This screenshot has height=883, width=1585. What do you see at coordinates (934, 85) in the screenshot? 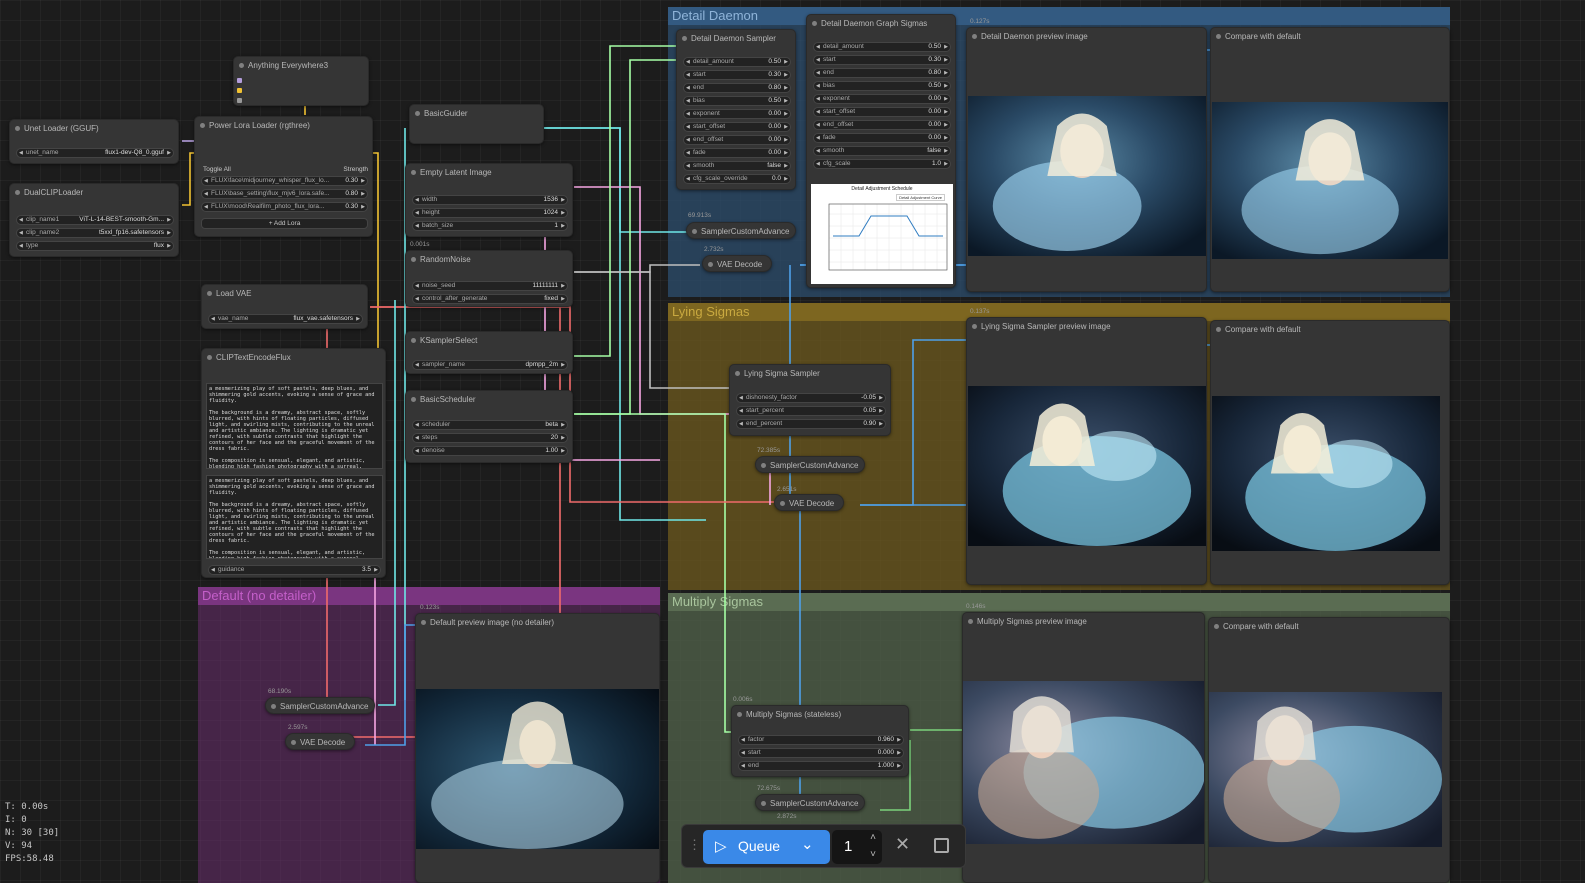
I see `widget-value: 0.50` at bounding box center [934, 85].